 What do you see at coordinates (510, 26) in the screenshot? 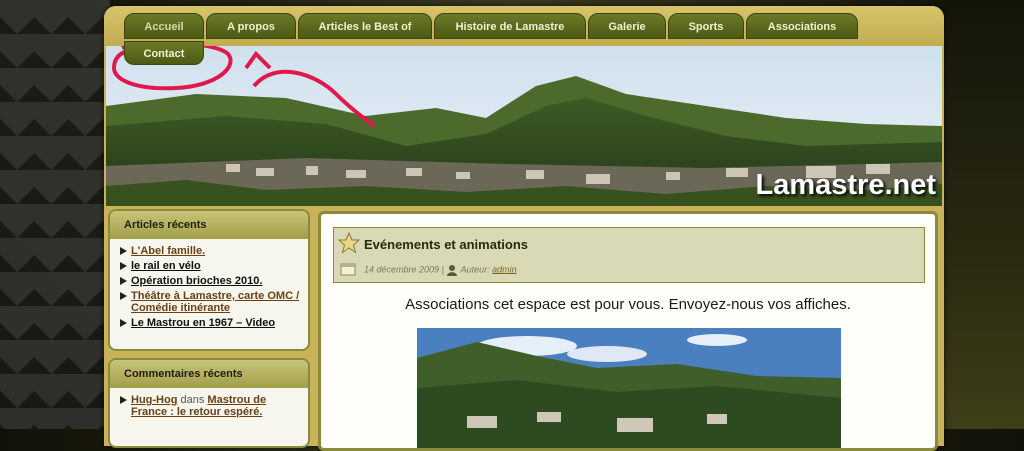
I see `tab-histoire: Histoire de Lamastre` at bounding box center [510, 26].